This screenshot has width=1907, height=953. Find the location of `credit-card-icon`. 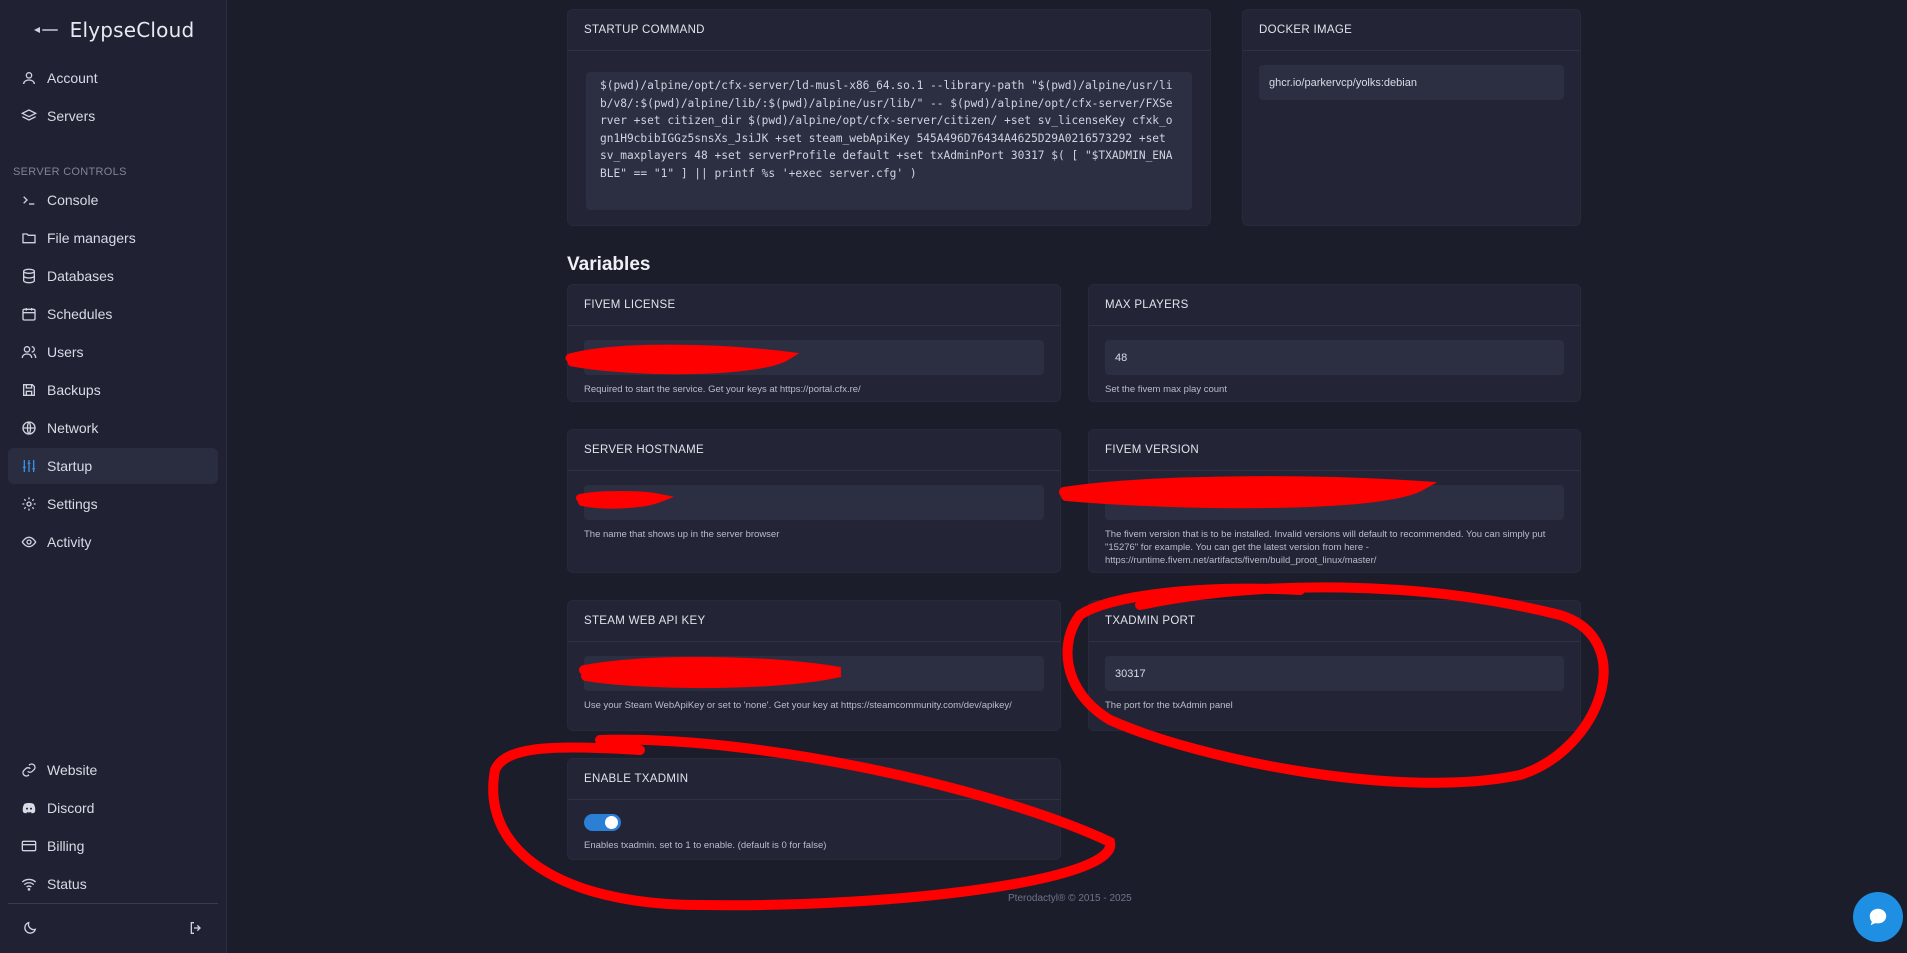

credit-card-icon is located at coordinates (29, 846).